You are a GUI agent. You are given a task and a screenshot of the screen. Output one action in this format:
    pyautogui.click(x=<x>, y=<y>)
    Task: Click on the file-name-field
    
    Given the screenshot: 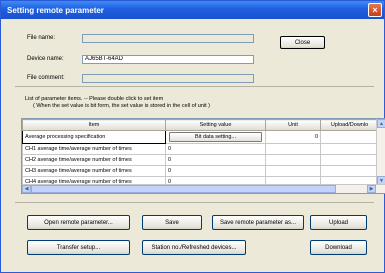 What is the action you would take?
    pyautogui.click(x=168, y=38)
    